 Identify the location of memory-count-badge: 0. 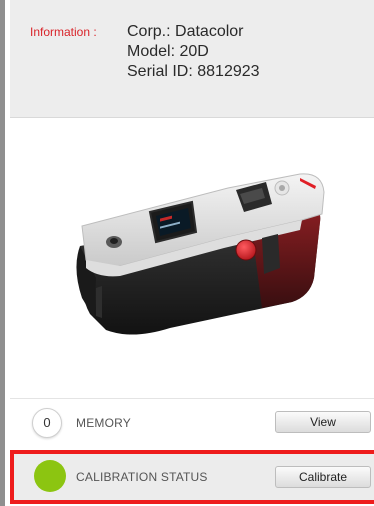
(47, 423).